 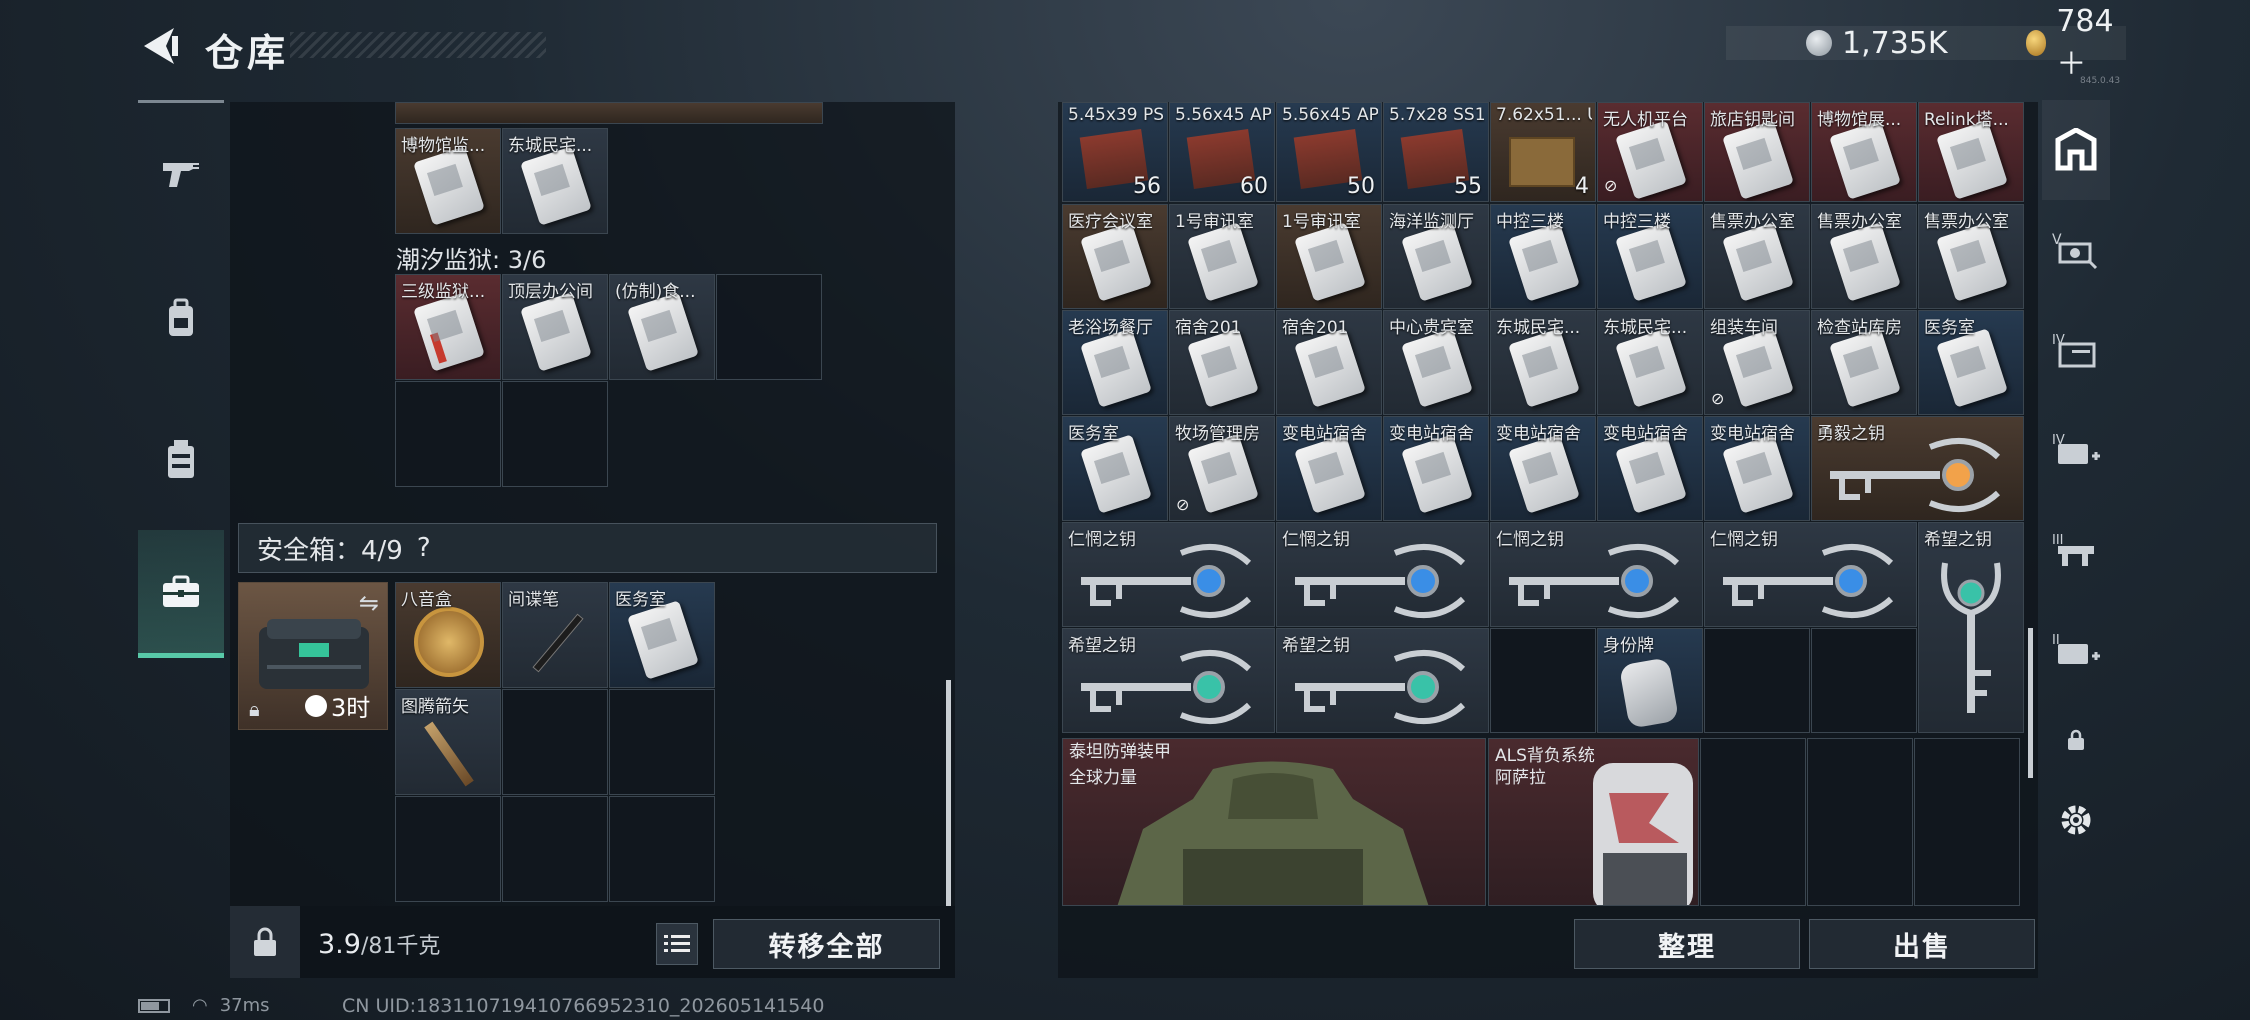 I want to click on item-totem-arrow: 图腾箭矢, so click(x=448, y=742).